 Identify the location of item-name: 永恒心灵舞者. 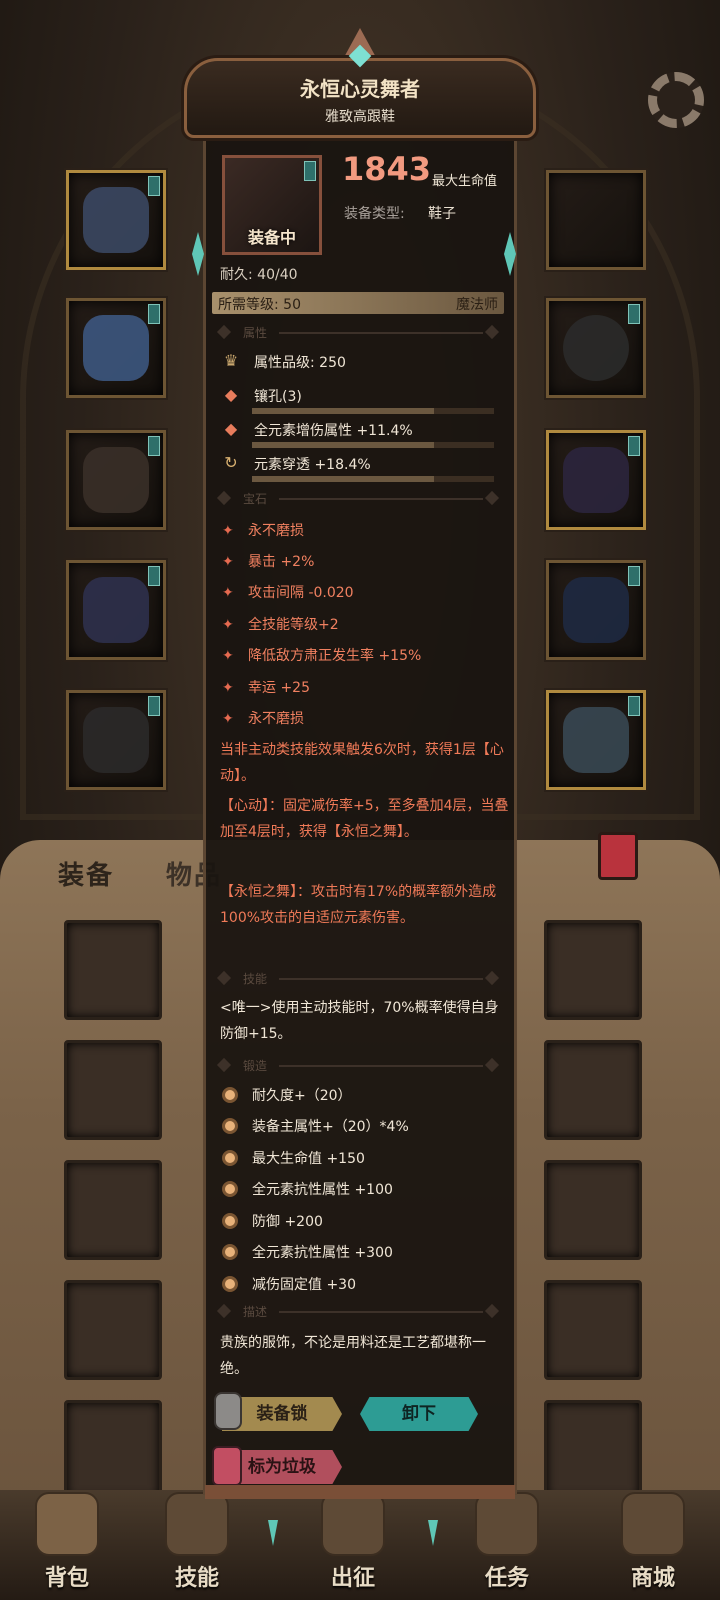
(360, 89).